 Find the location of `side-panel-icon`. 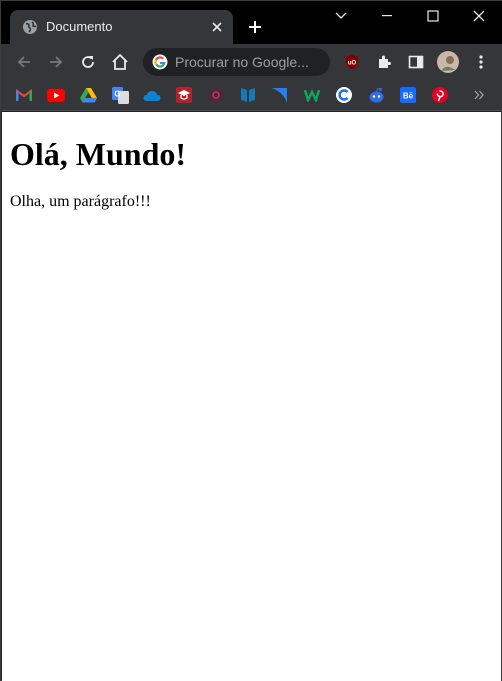

side-panel-icon is located at coordinates (416, 62).